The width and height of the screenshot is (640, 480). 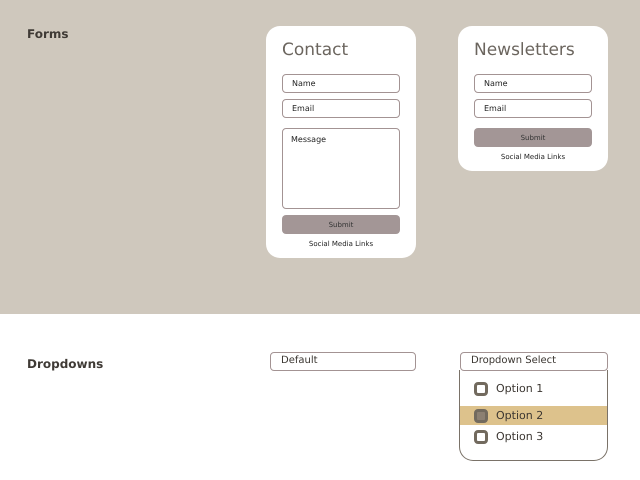 What do you see at coordinates (534, 361) in the screenshot?
I see `select-field: Dropdown Select` at bounding box center [534, 361].